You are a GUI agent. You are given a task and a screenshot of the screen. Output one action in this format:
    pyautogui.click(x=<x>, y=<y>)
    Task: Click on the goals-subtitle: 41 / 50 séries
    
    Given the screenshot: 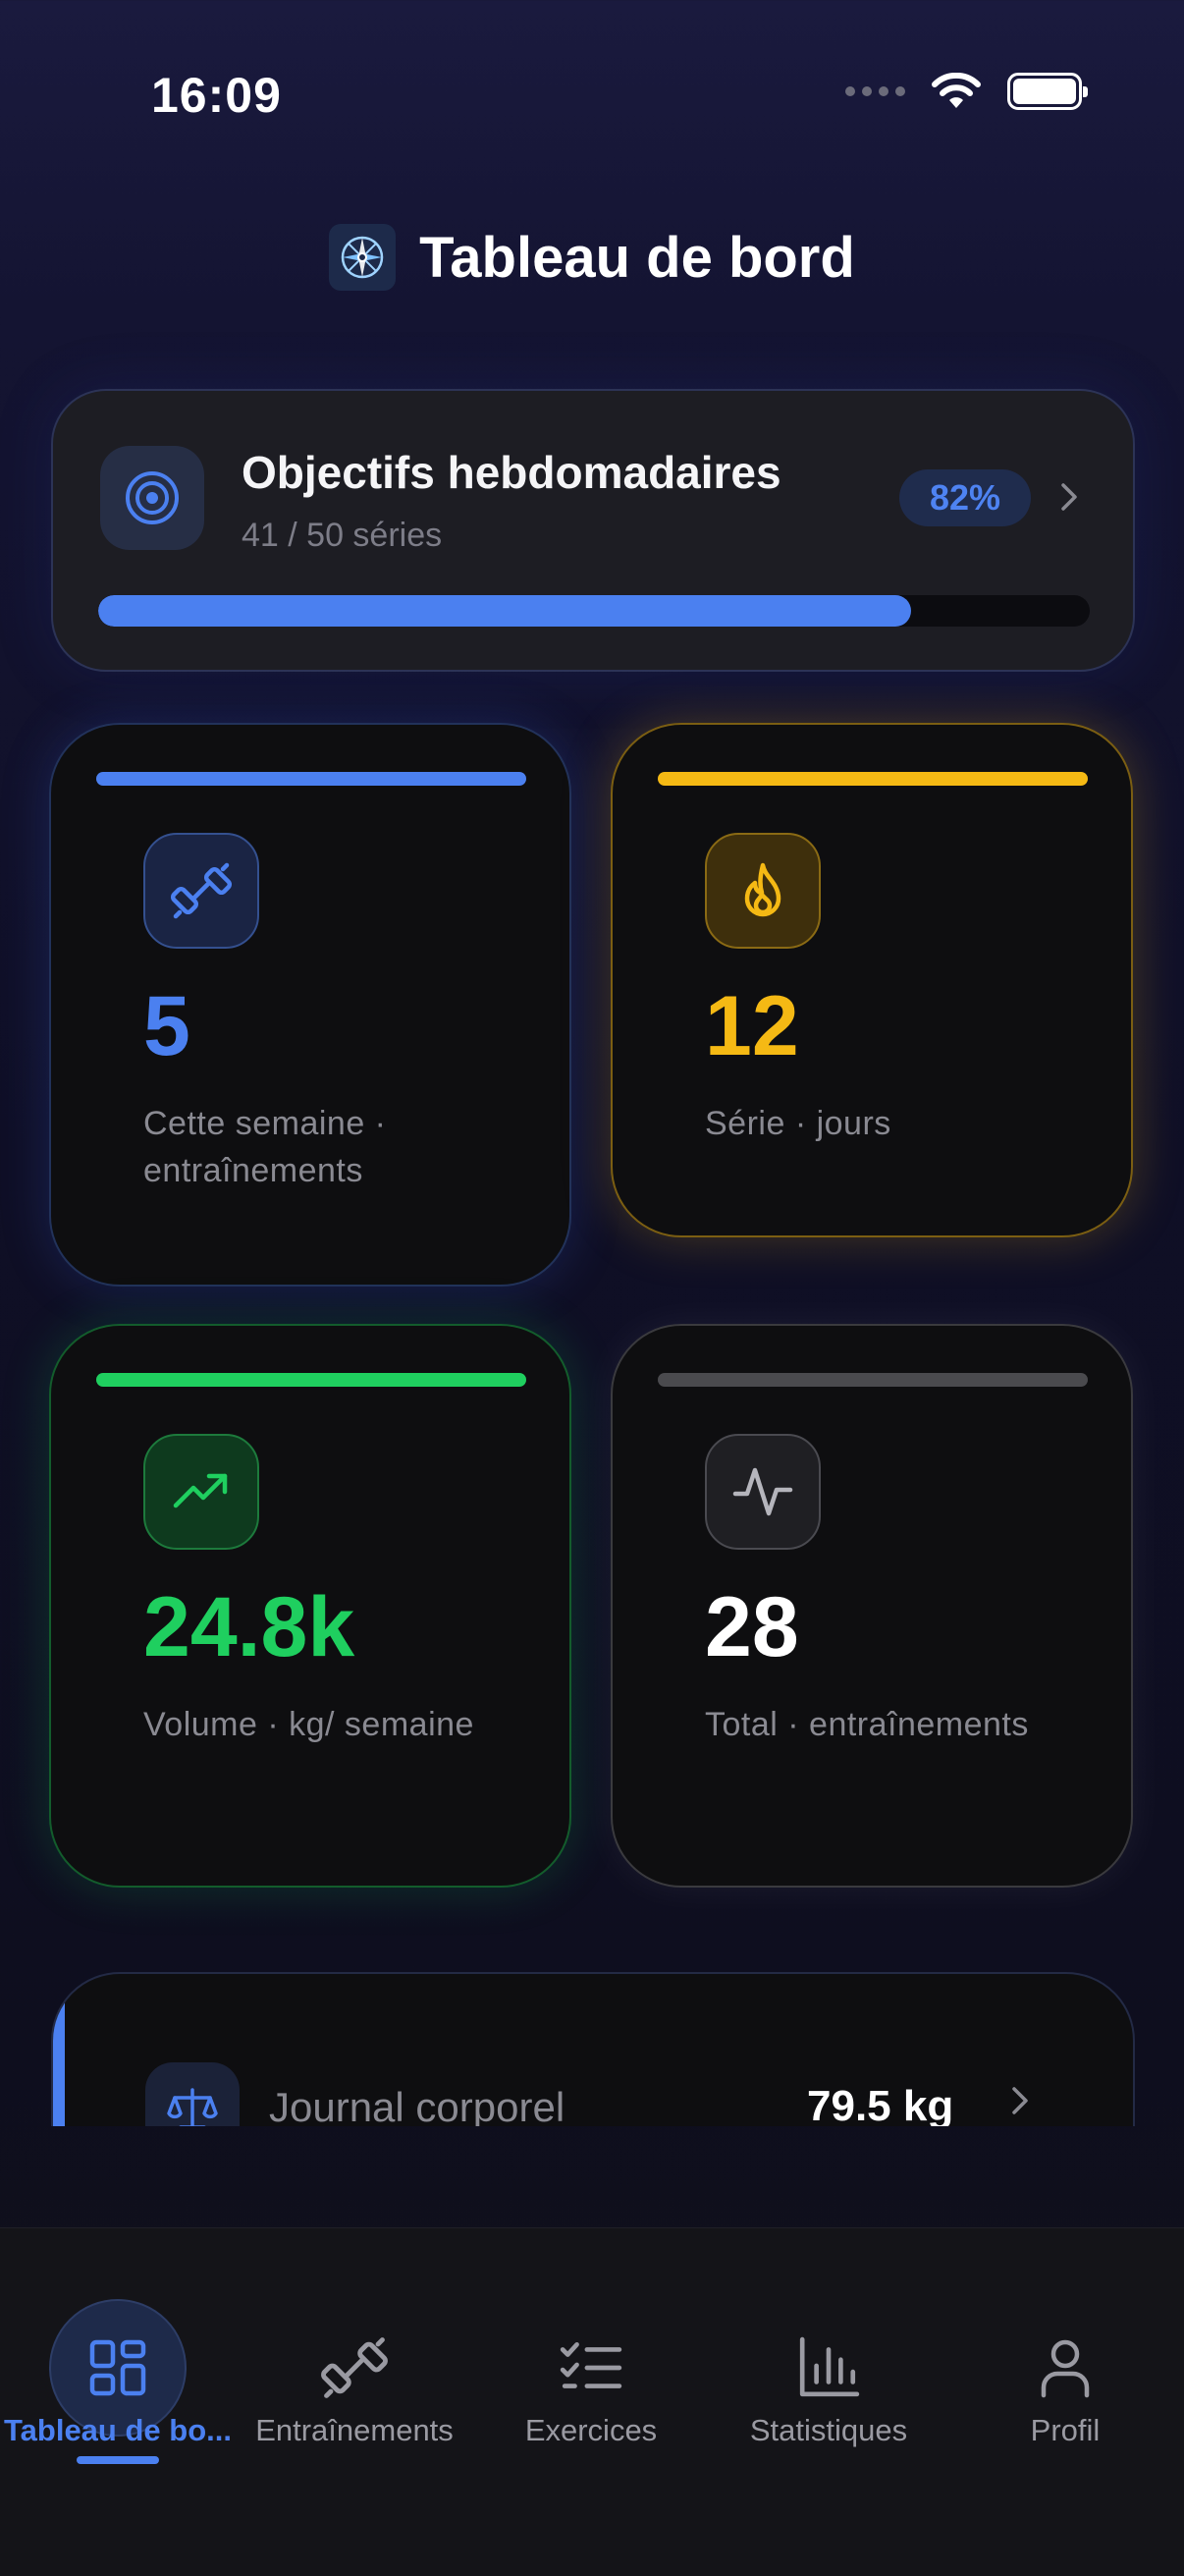 What is the action you would take?
    pyautogui.click(x=343, y=535)
    